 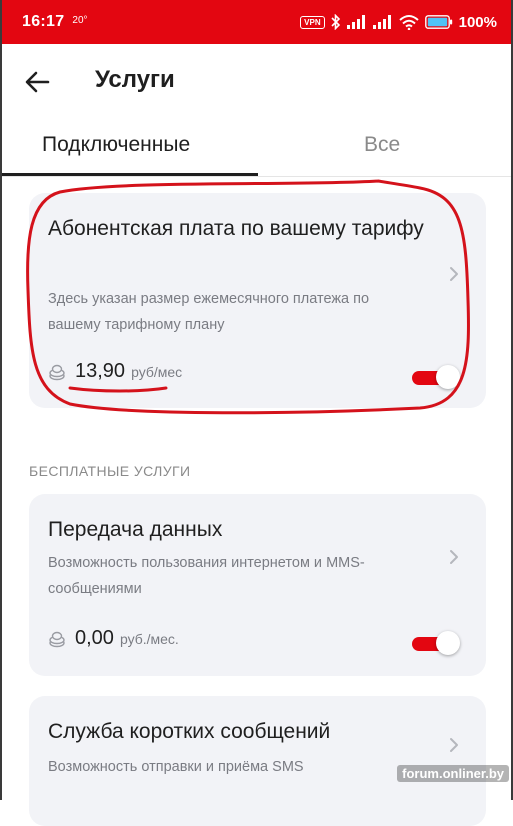 I want to click on vpn-badge: VPN, so click(x=312, y=22).